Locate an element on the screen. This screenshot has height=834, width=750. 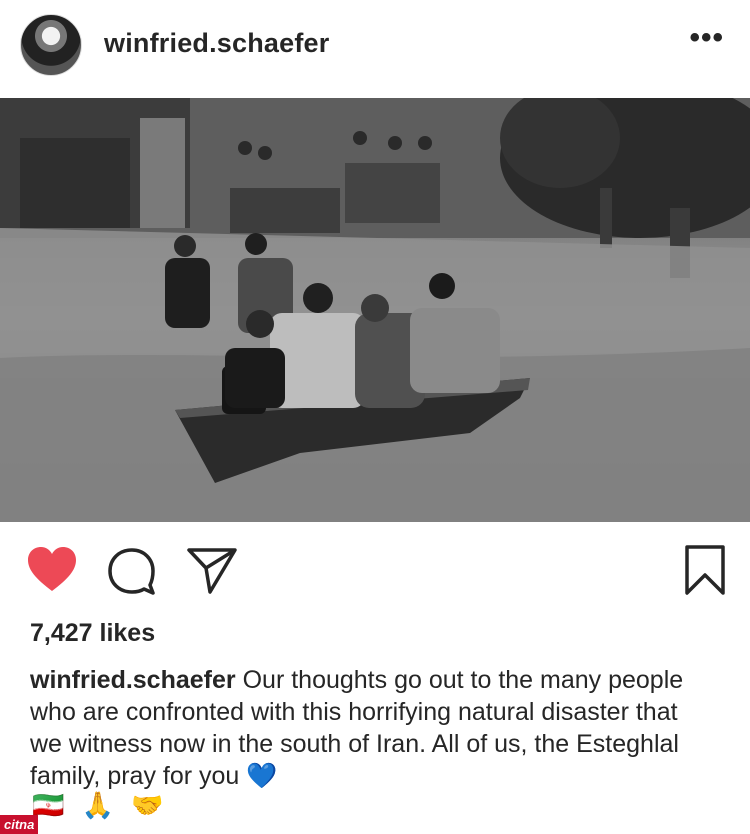
avatar is located at coordinates (51, 45).